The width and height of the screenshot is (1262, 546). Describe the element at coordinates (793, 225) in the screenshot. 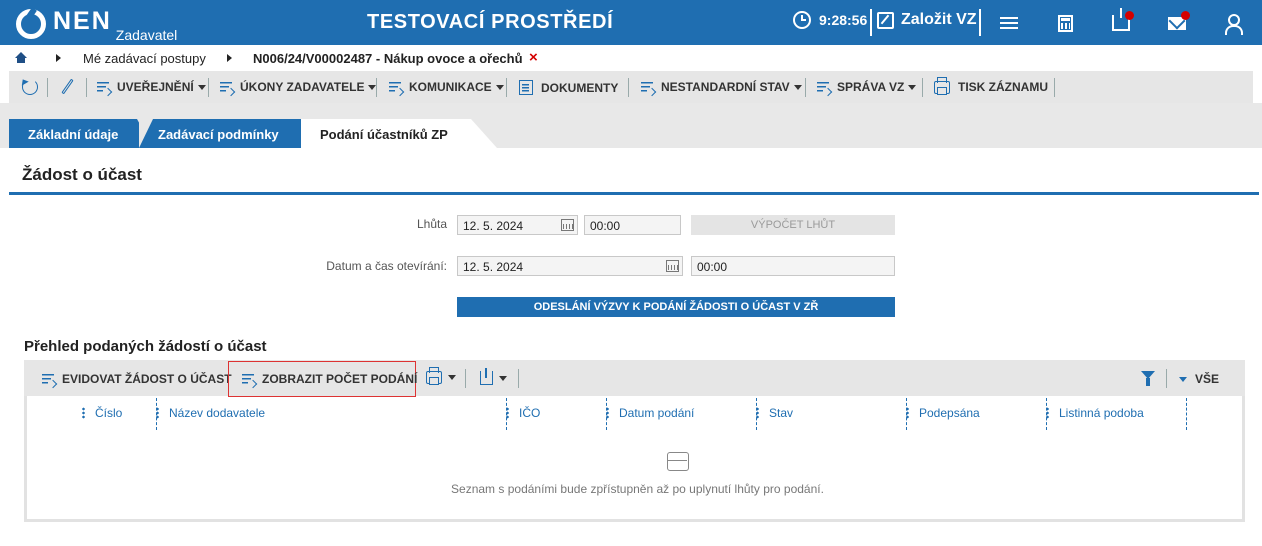

I see `vypocet-lhut-button: VÝPOČET LHŮT` at that location.